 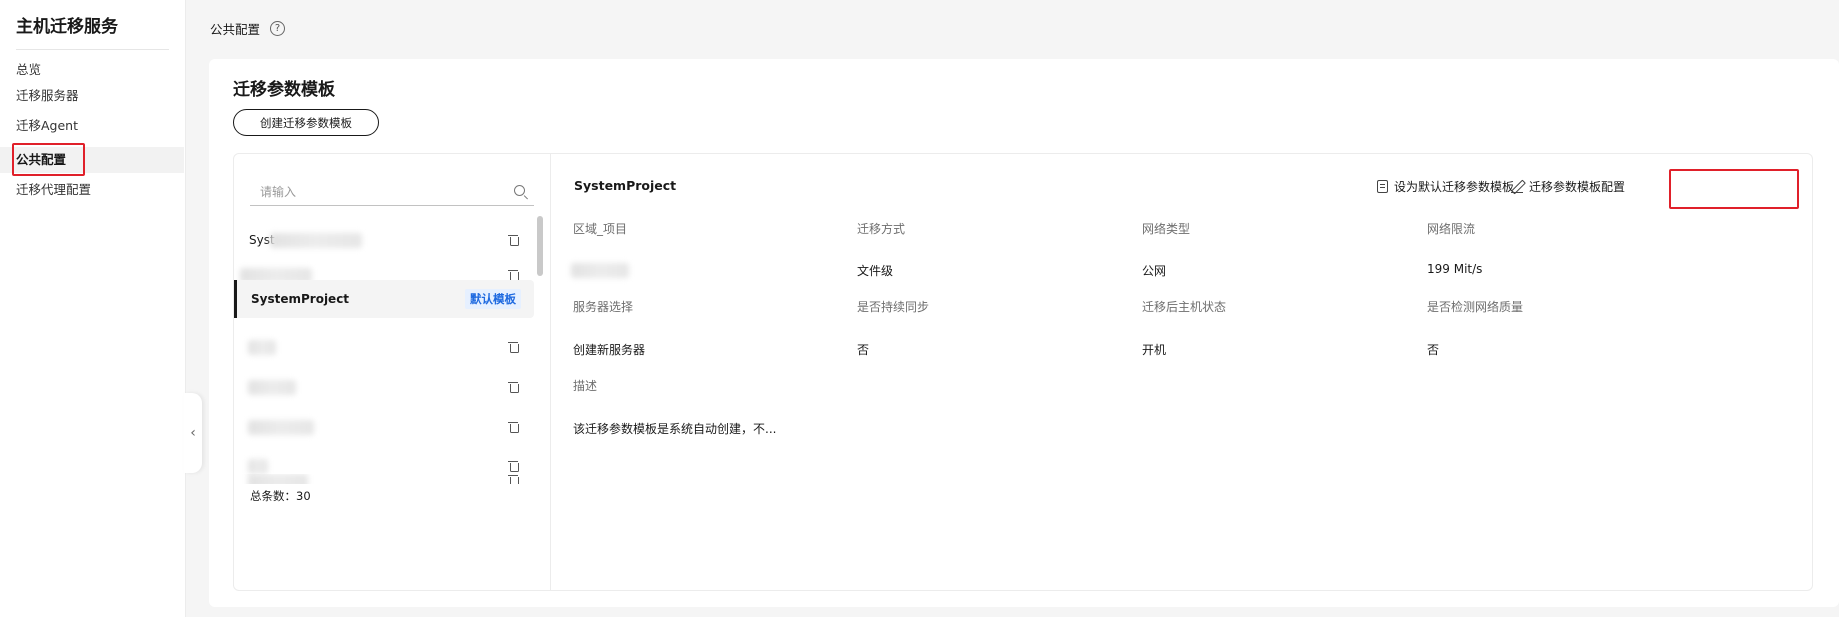 I want to click on set-default-template-button: 设为默认迁移参数模板, so click(x=1445, y=186).